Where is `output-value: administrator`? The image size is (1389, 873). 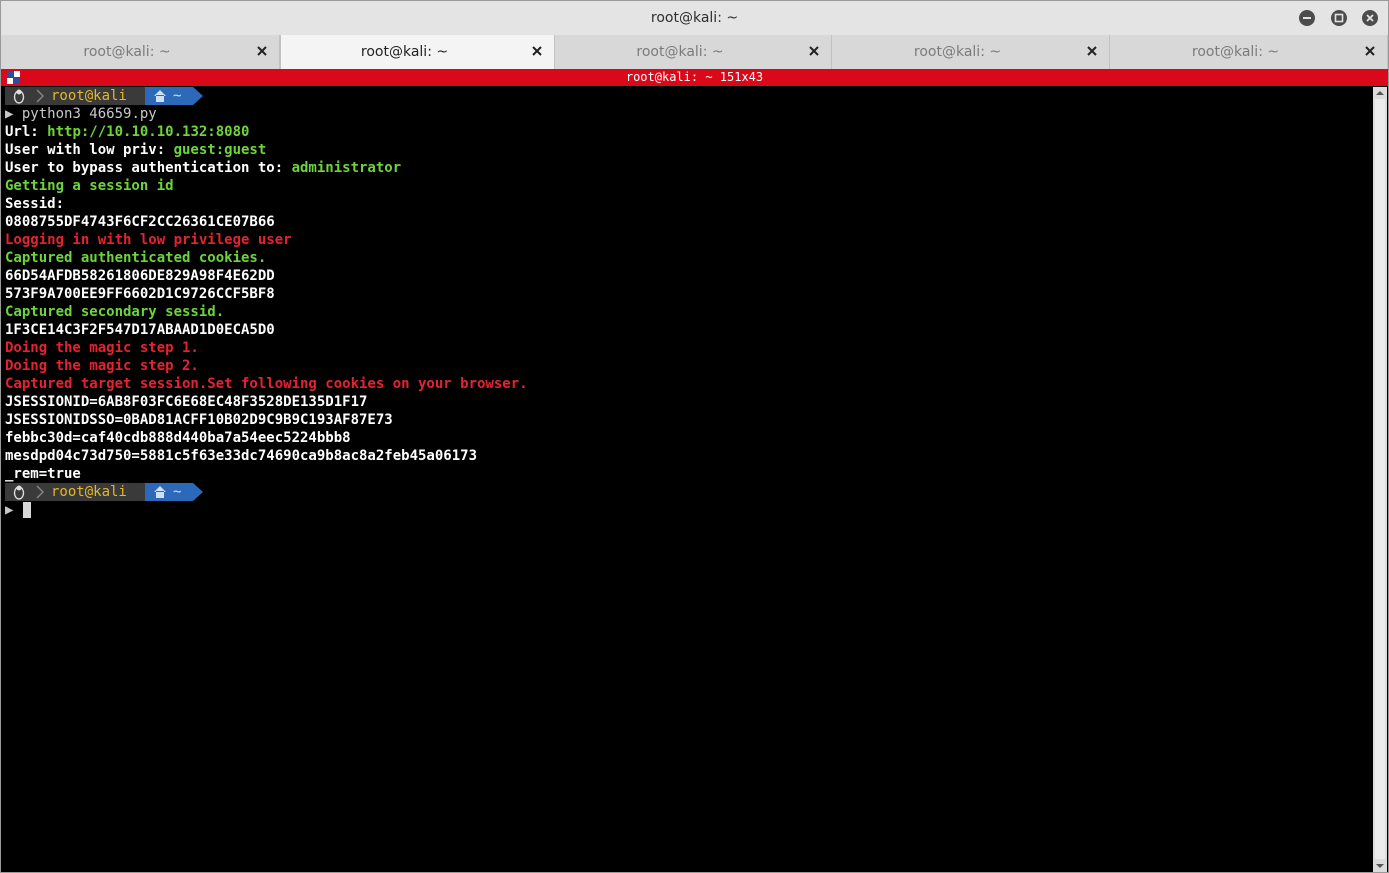 output-value: administrator is located at coordinates (346, 168).